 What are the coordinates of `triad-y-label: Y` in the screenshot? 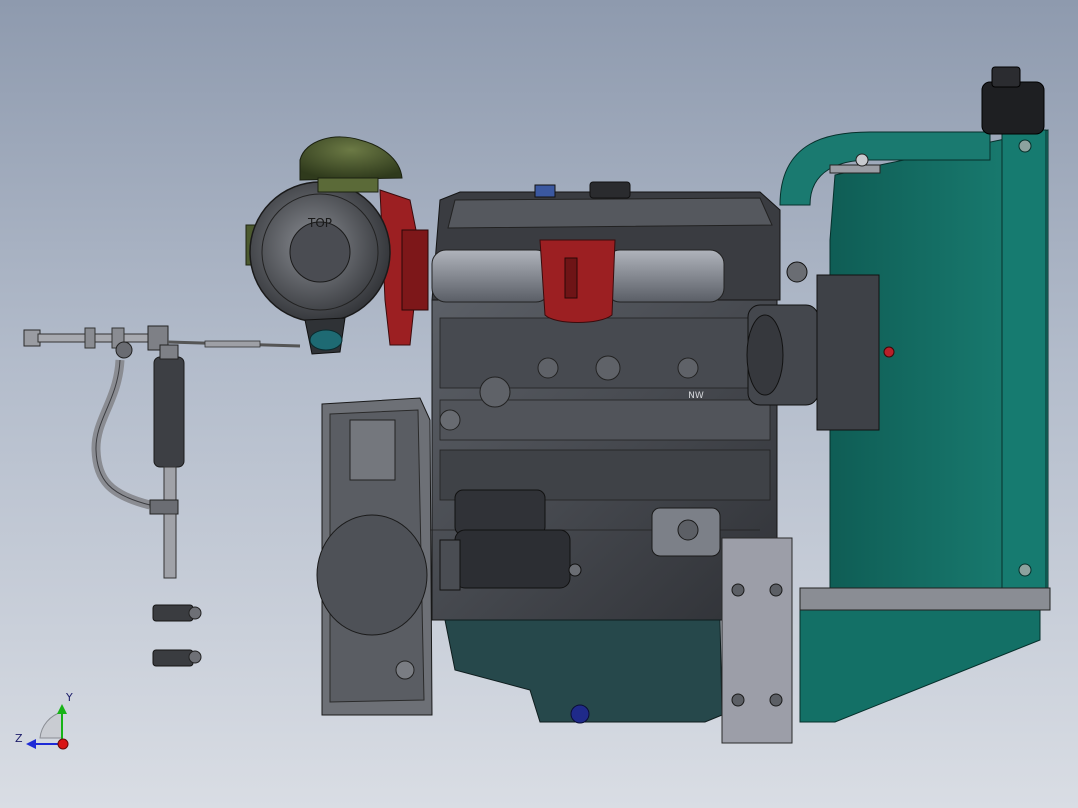 It's located at (69, 697).